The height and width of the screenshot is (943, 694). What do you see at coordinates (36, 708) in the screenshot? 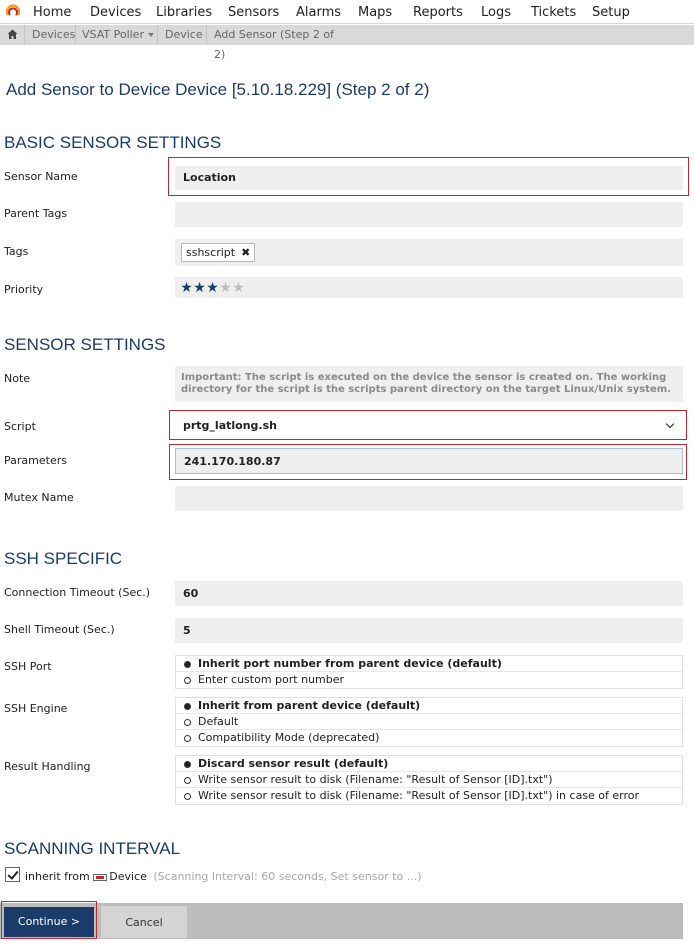
I see `ssh-engine-label: SSH Engine` at bounding box center [36, 708].